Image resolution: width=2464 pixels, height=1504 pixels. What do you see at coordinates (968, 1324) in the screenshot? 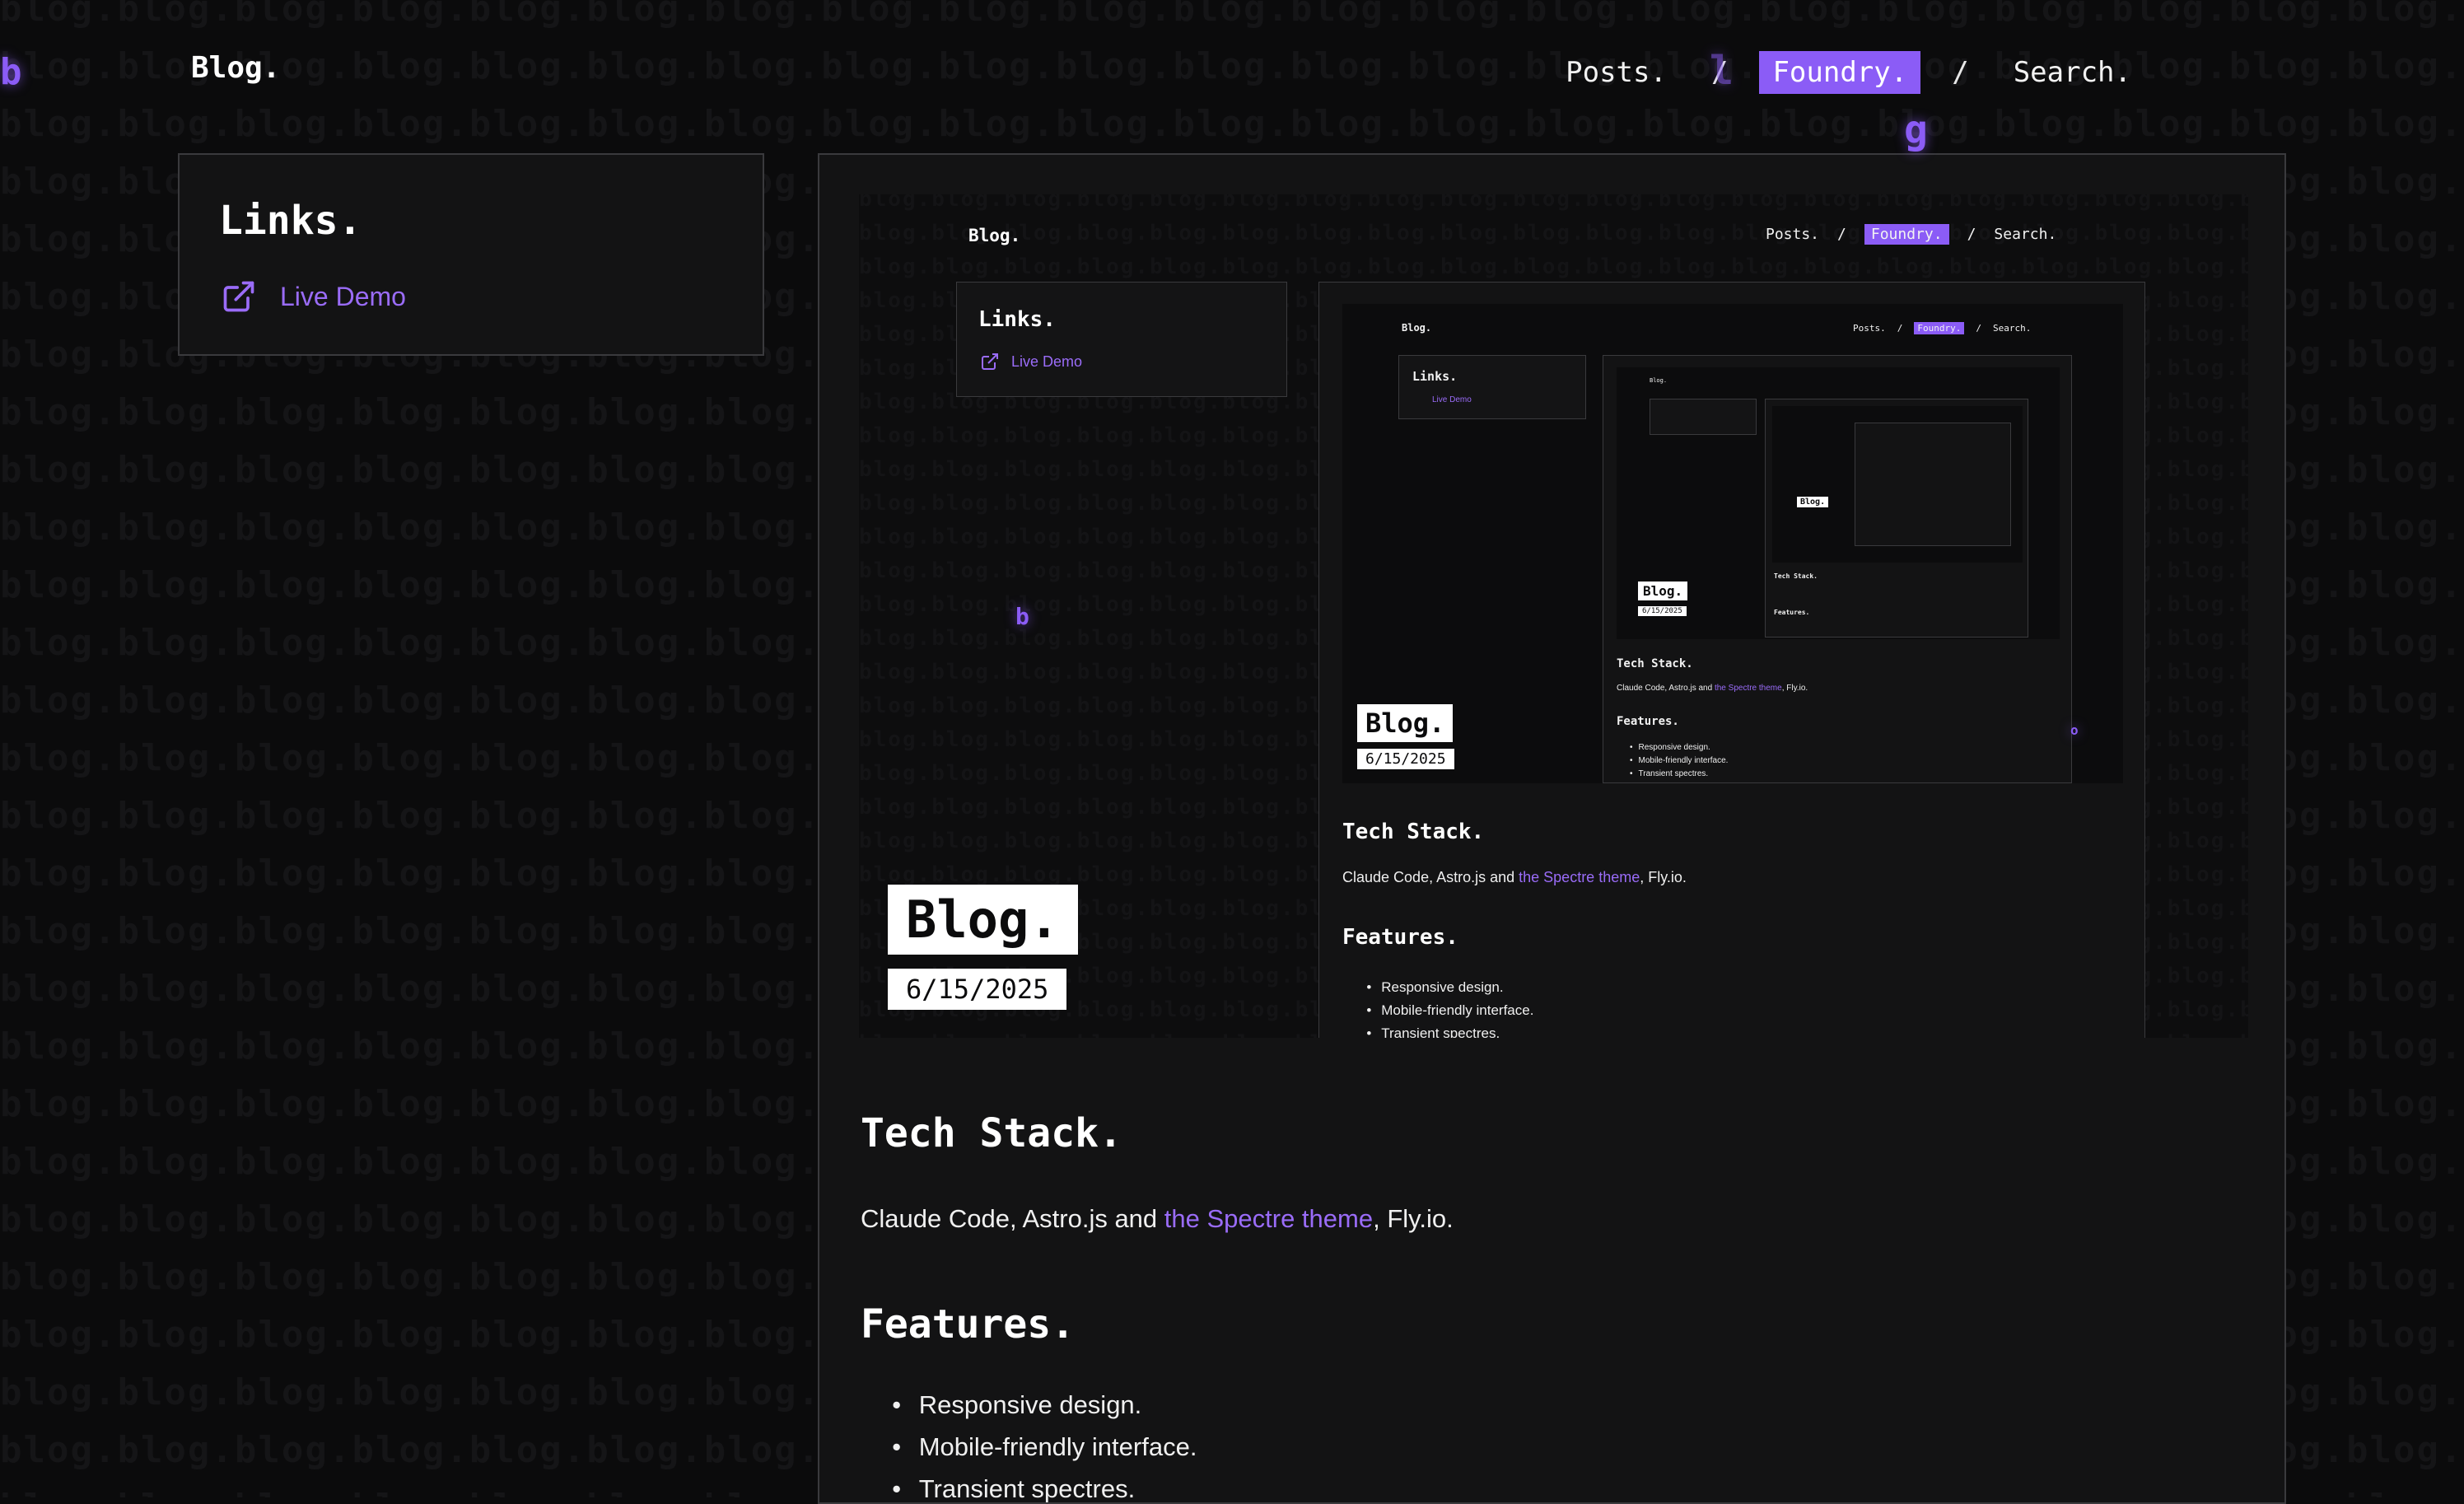
I see `features-heading: Features.` at bounding box center [968, 1324].